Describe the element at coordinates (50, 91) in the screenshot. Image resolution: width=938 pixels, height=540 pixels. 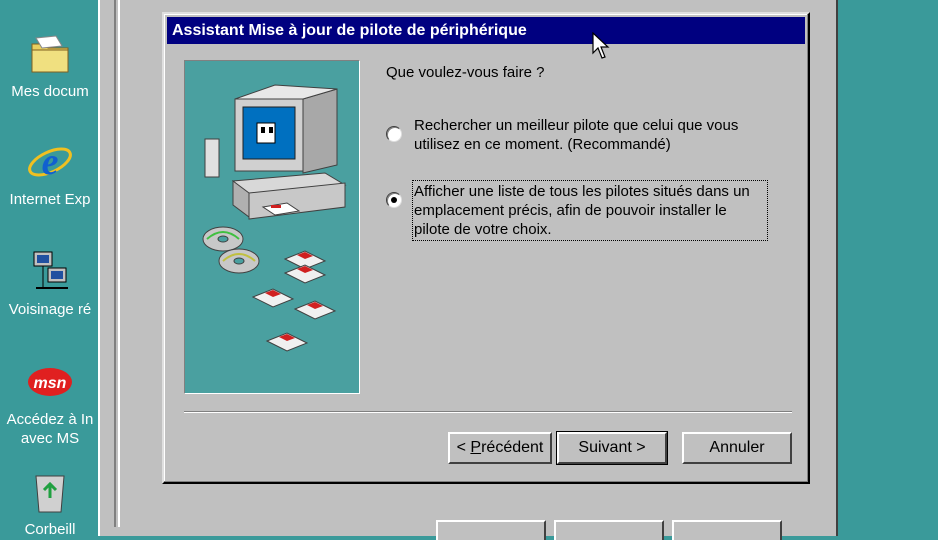
I see `desktop-icon-label: Mes docum` at that location.